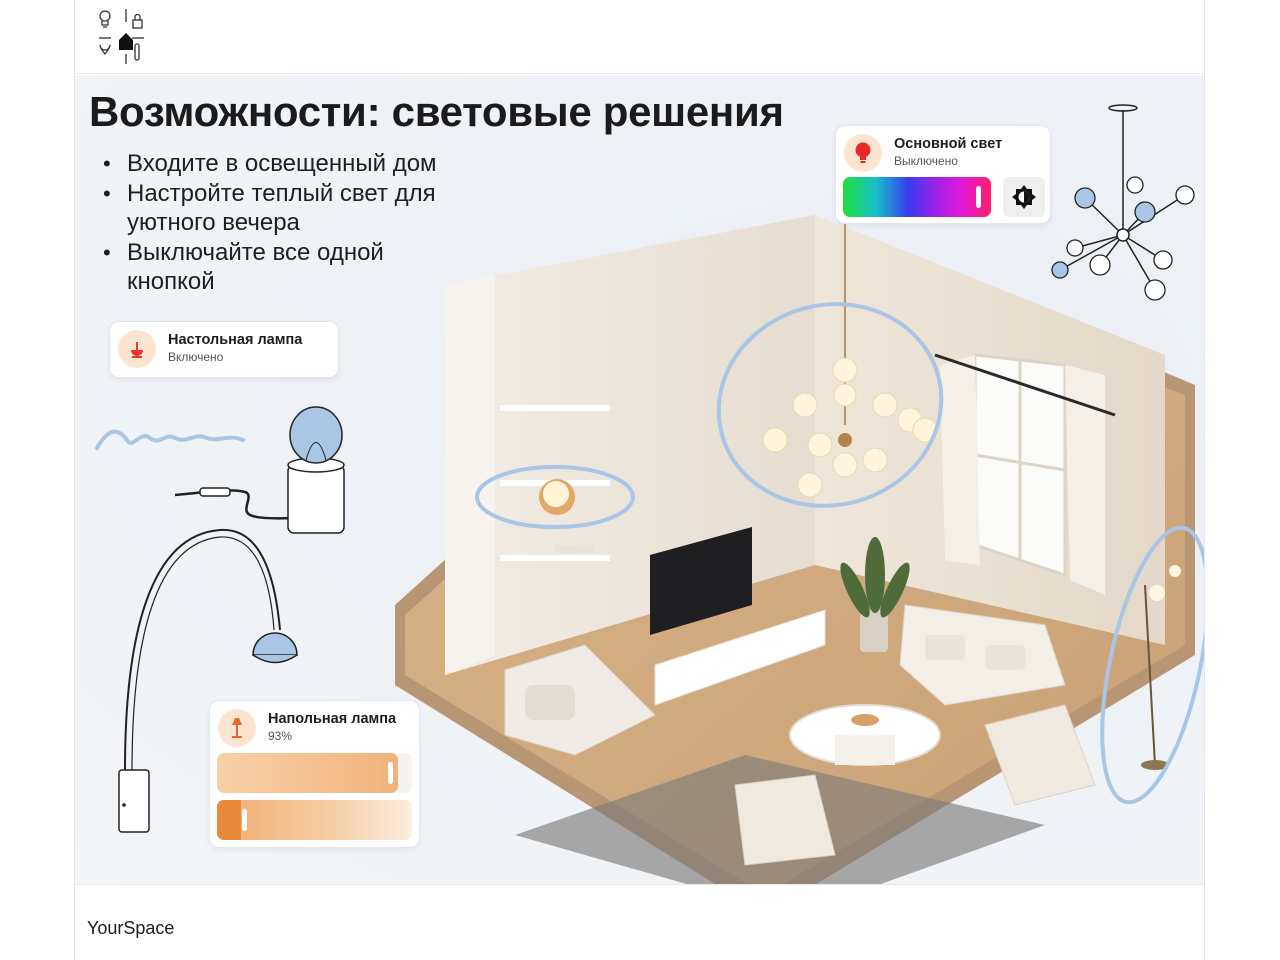 Image resolution: width=1280 pixels, height=960 pixels. I want to click on smart-home-logo, so click(121, 36).